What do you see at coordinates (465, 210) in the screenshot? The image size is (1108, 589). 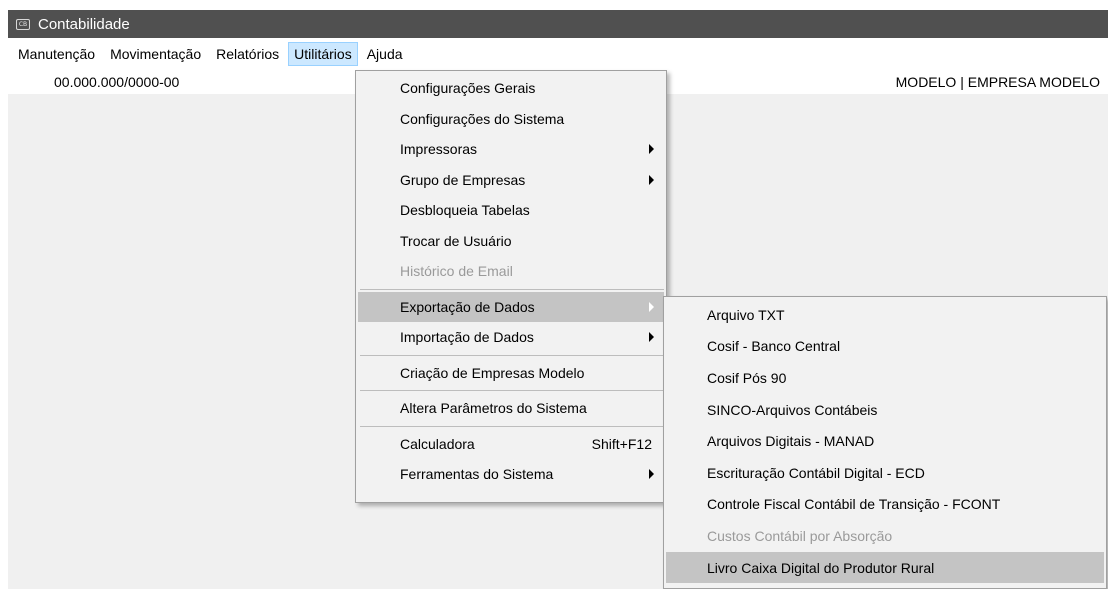 I see `menu-item-label: Desbloqueia Tabelas` at bounding box center [465, 210].